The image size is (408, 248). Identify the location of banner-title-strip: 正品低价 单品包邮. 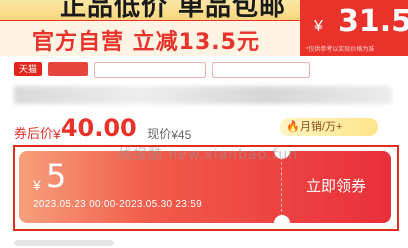
(150, 11).